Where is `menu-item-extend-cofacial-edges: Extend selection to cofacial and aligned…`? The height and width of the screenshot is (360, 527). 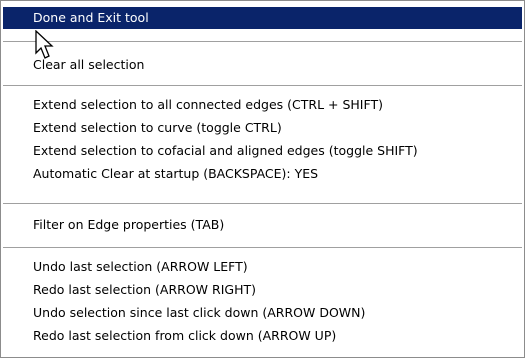 menu-item-extend-cofacial-edges: Extend selection to cofacial and aligned… is located at coordinates (262, 151).